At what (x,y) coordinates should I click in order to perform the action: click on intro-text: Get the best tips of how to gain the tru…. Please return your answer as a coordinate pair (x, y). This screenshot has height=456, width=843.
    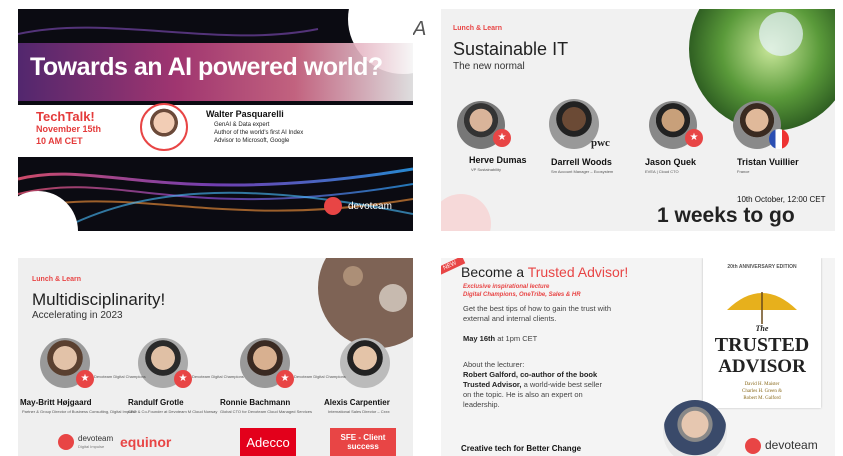
    Looking at the image, I should click on (537, 308).